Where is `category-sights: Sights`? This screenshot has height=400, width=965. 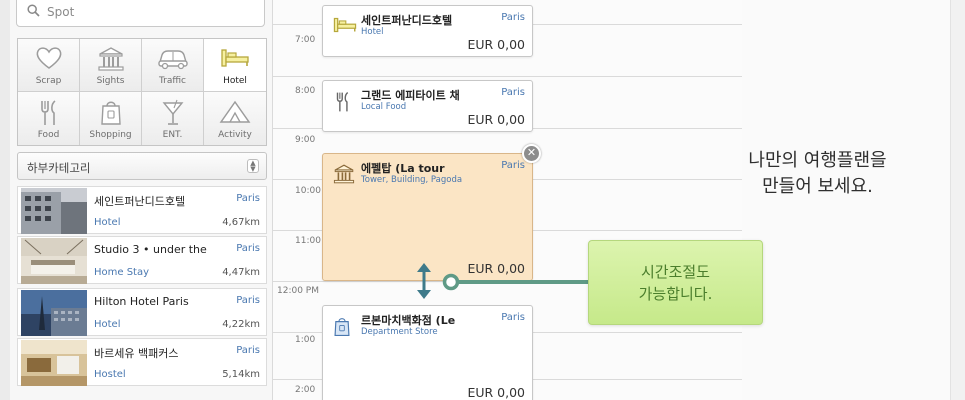 category-sights: Sights is located at coordinates (111, 65).